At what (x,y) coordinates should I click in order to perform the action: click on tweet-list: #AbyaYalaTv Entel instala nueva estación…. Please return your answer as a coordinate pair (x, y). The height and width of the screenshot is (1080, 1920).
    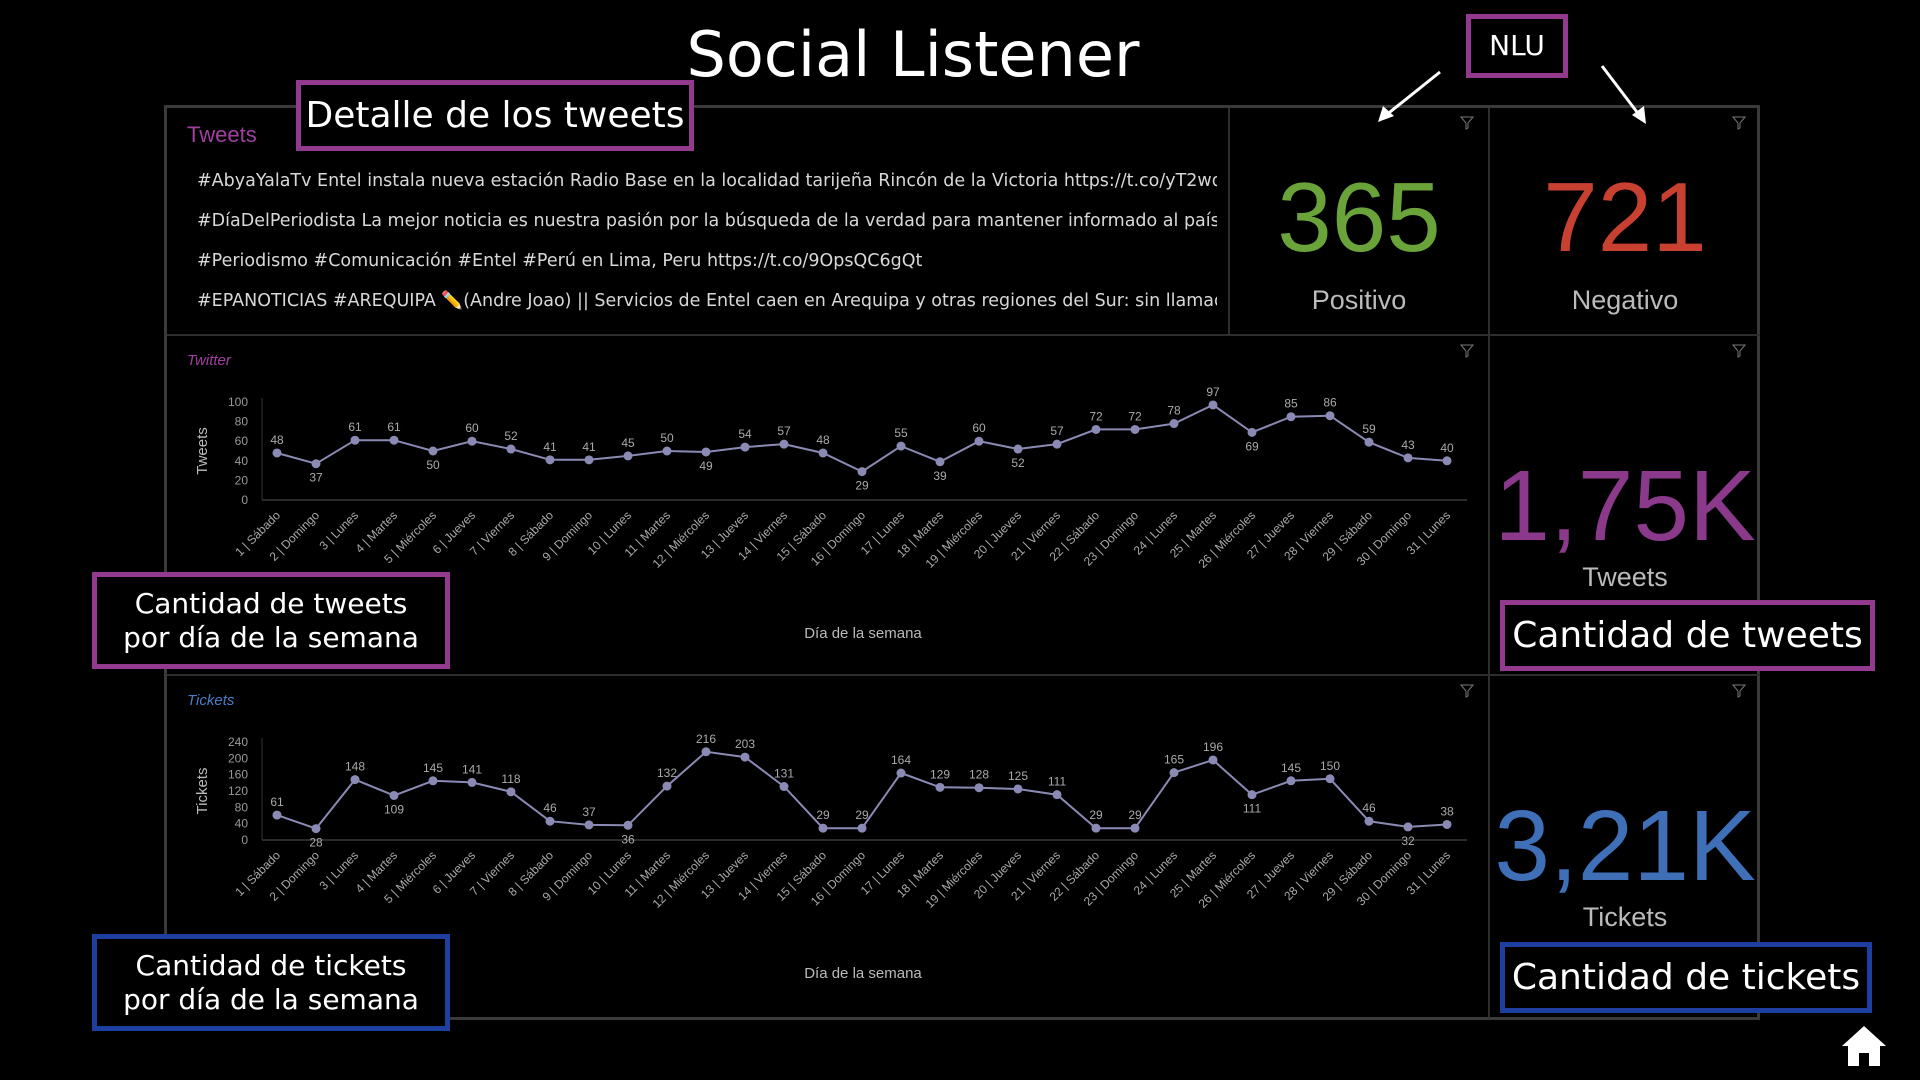
    Looking at the image, I should click on (707, 250).